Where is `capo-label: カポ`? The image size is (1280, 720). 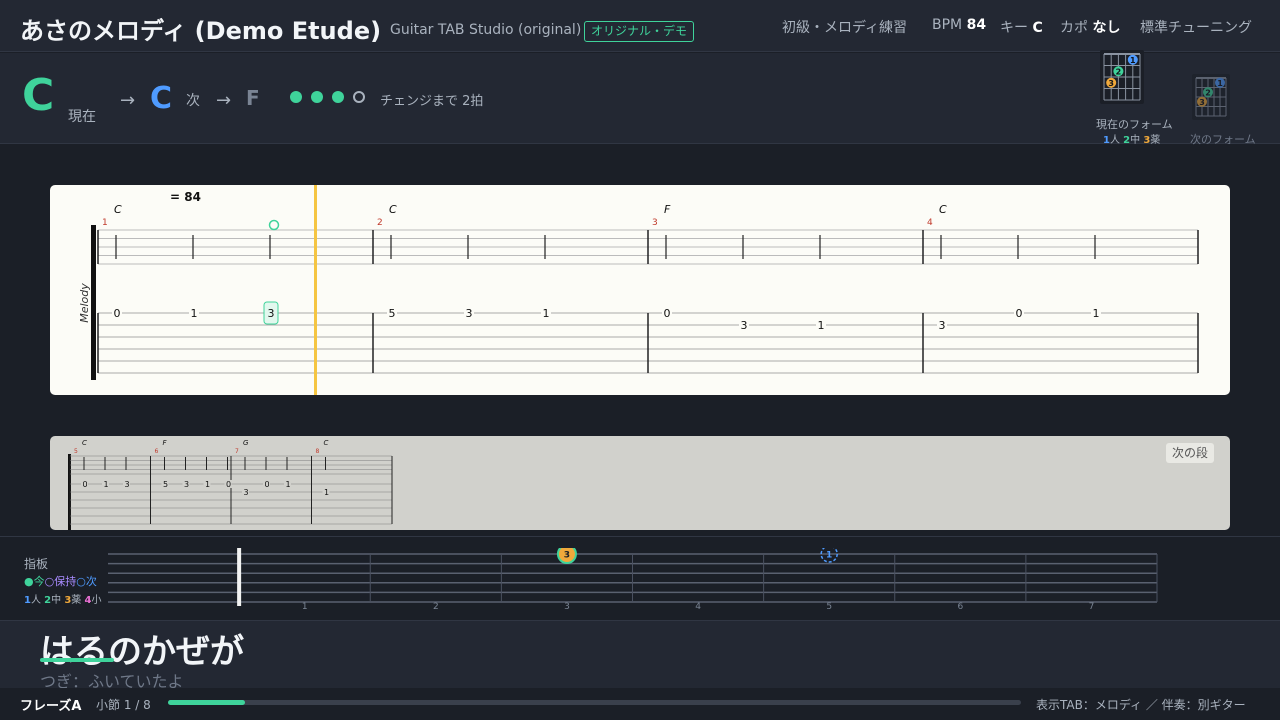
capo-label: カポ is located at coordinates (1074, 28).